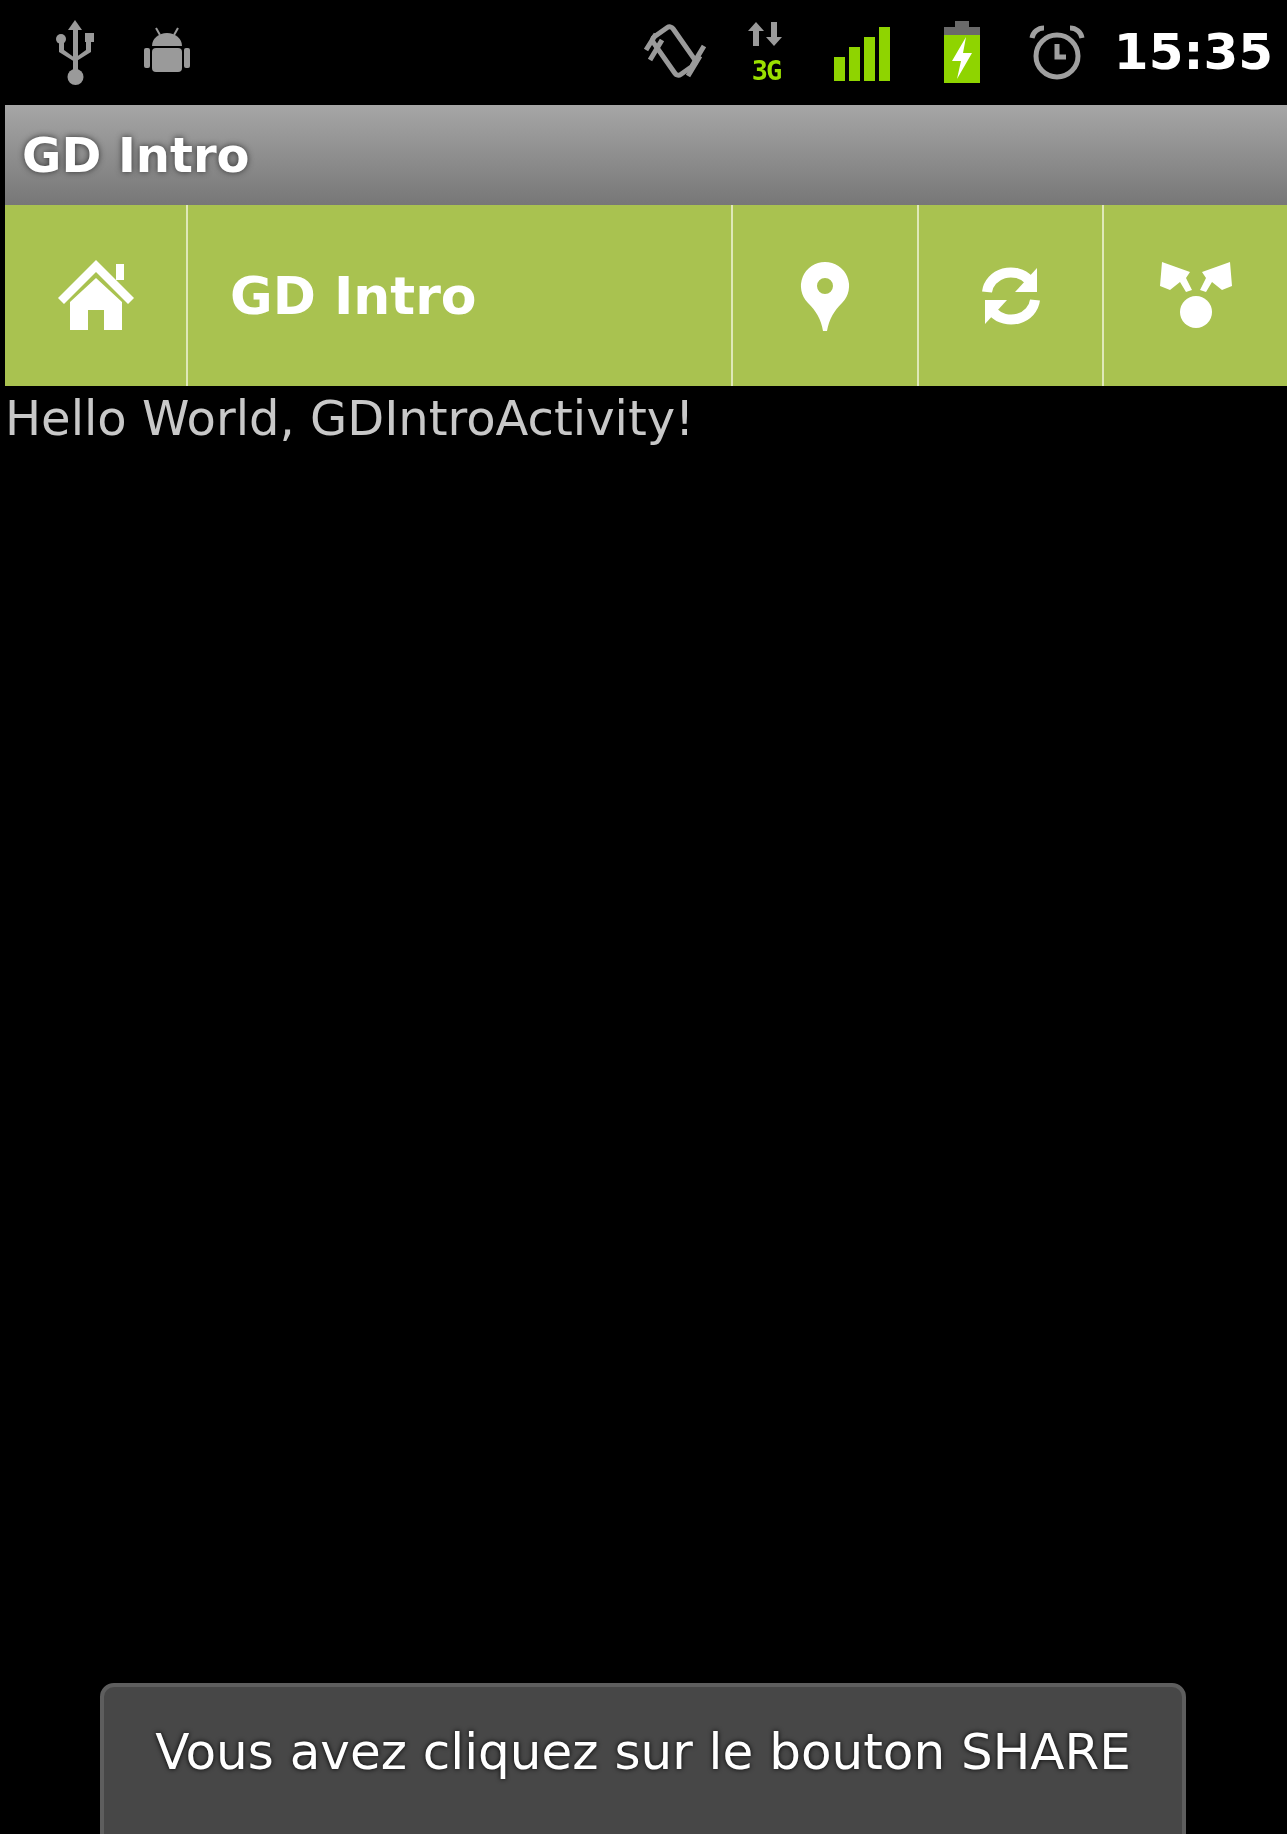  I want to click on action-bar-title: GD Intro, so click(460, 295).